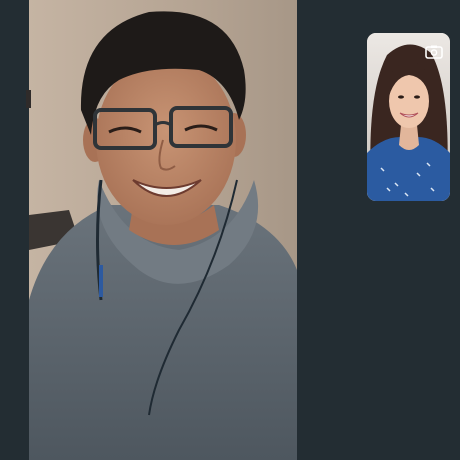 This screenshot has height=460, width=460. Describe the element at coordinates (28, 99) in the screenshot. I see `background-object` at that location.